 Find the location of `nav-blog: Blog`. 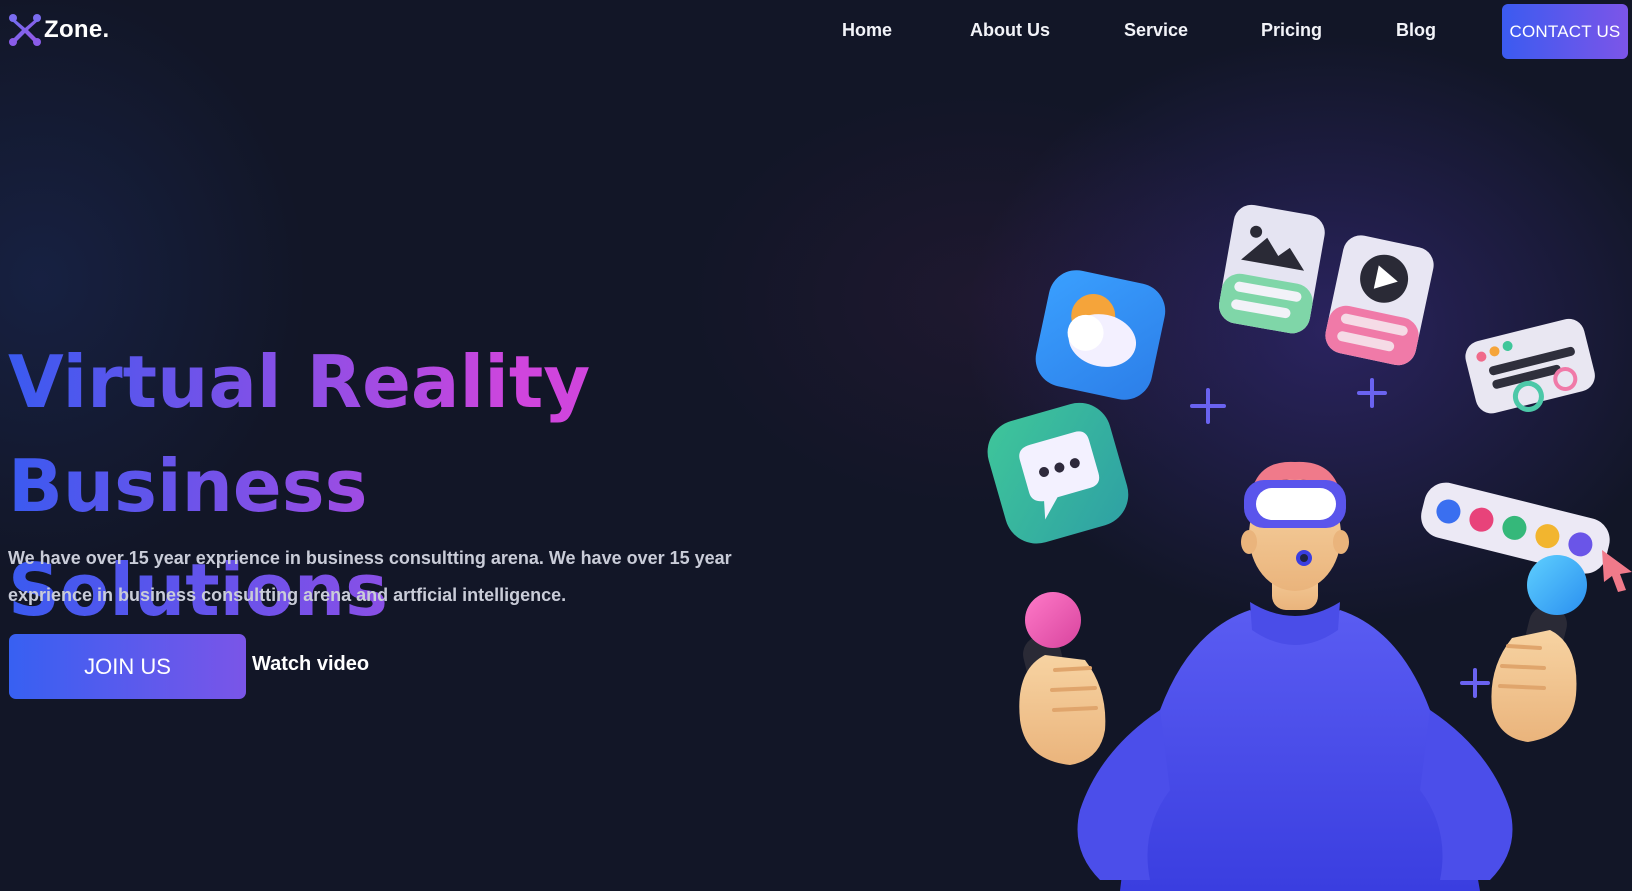

nav-blog: Blog is located at coordinates (1416, 30).